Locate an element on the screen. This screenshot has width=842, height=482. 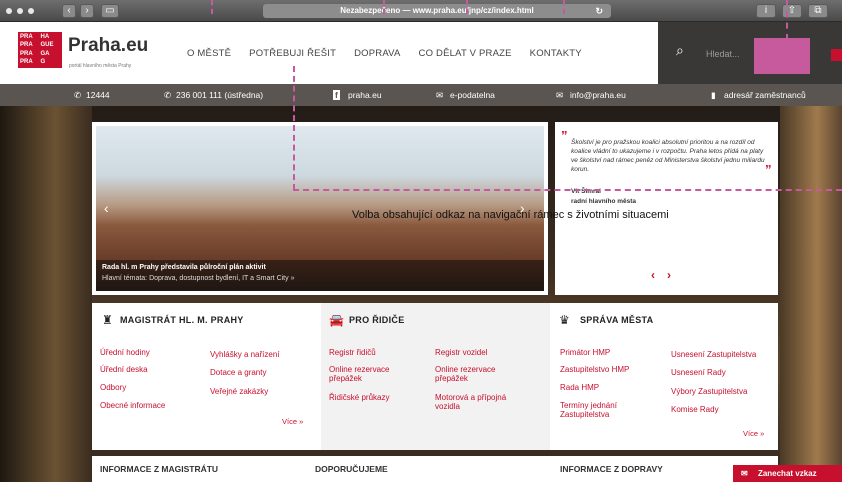
column-title-magistrat: MAGISTRÁT HL. M. PRAHY is located at coordinates (182, 320).